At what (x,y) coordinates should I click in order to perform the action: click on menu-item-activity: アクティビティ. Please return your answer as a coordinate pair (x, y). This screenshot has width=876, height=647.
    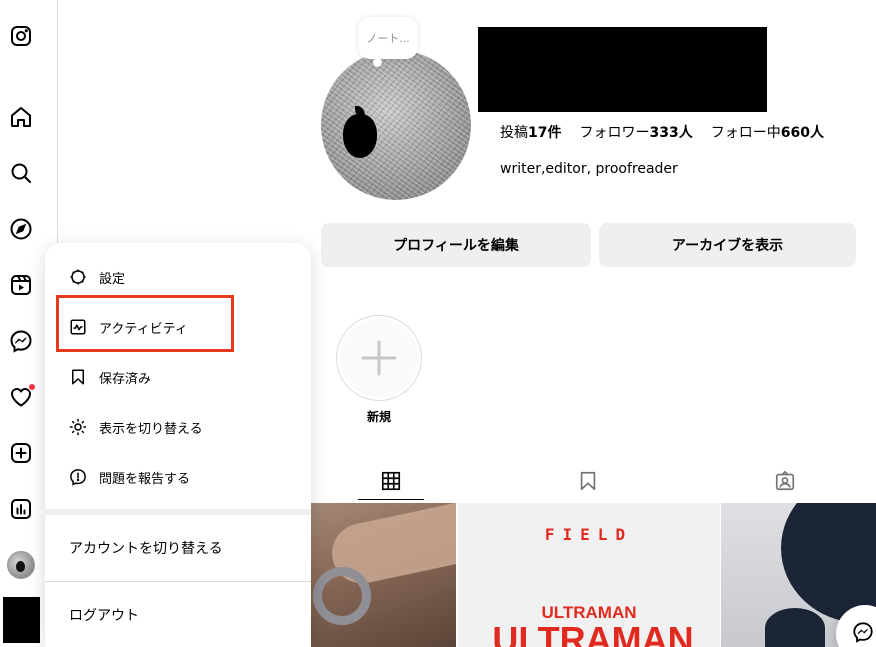
    Looking at the image, I should click on (178, 327).